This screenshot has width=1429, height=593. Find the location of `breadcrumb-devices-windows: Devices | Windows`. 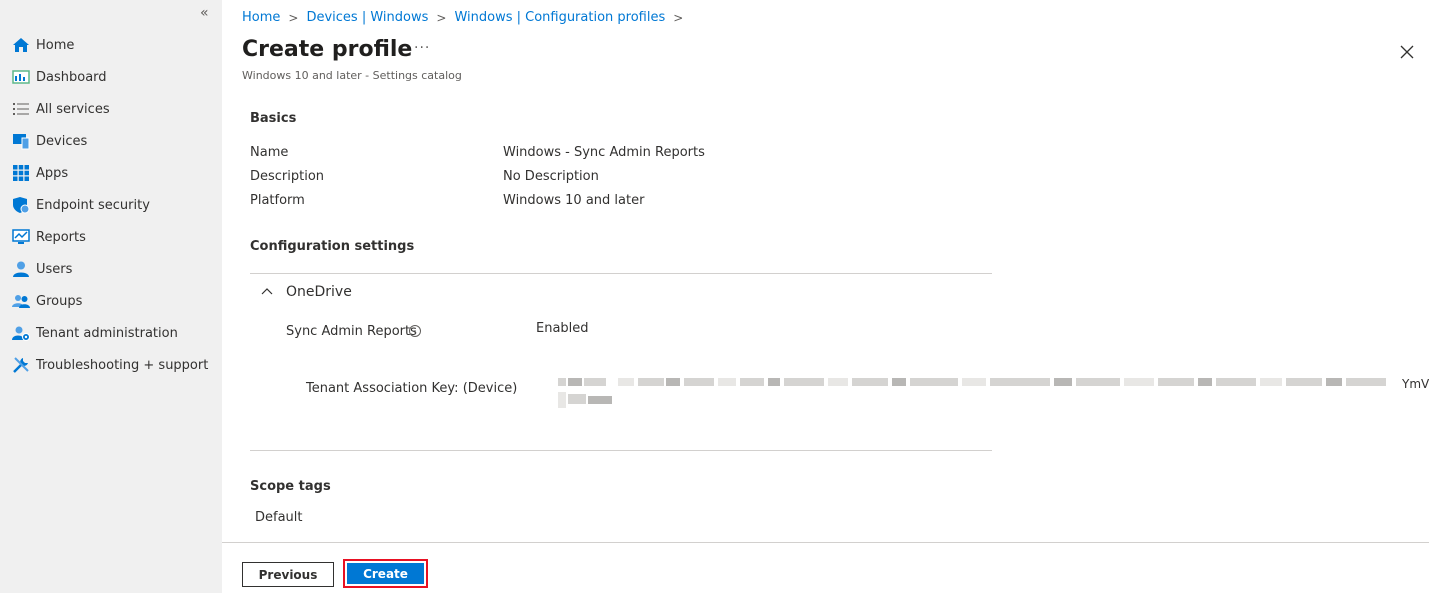

breadcrumb-devices-windows: Devices | Windows is located at coordinates (367, 17).